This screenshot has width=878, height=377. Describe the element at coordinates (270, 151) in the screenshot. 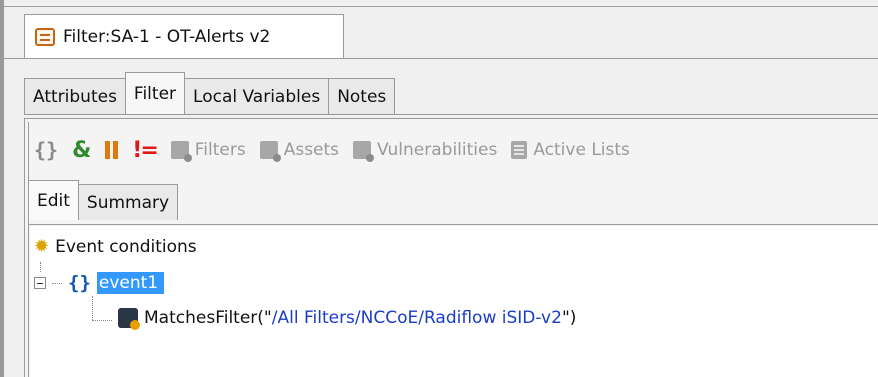

I see `assets-icon` at that location.